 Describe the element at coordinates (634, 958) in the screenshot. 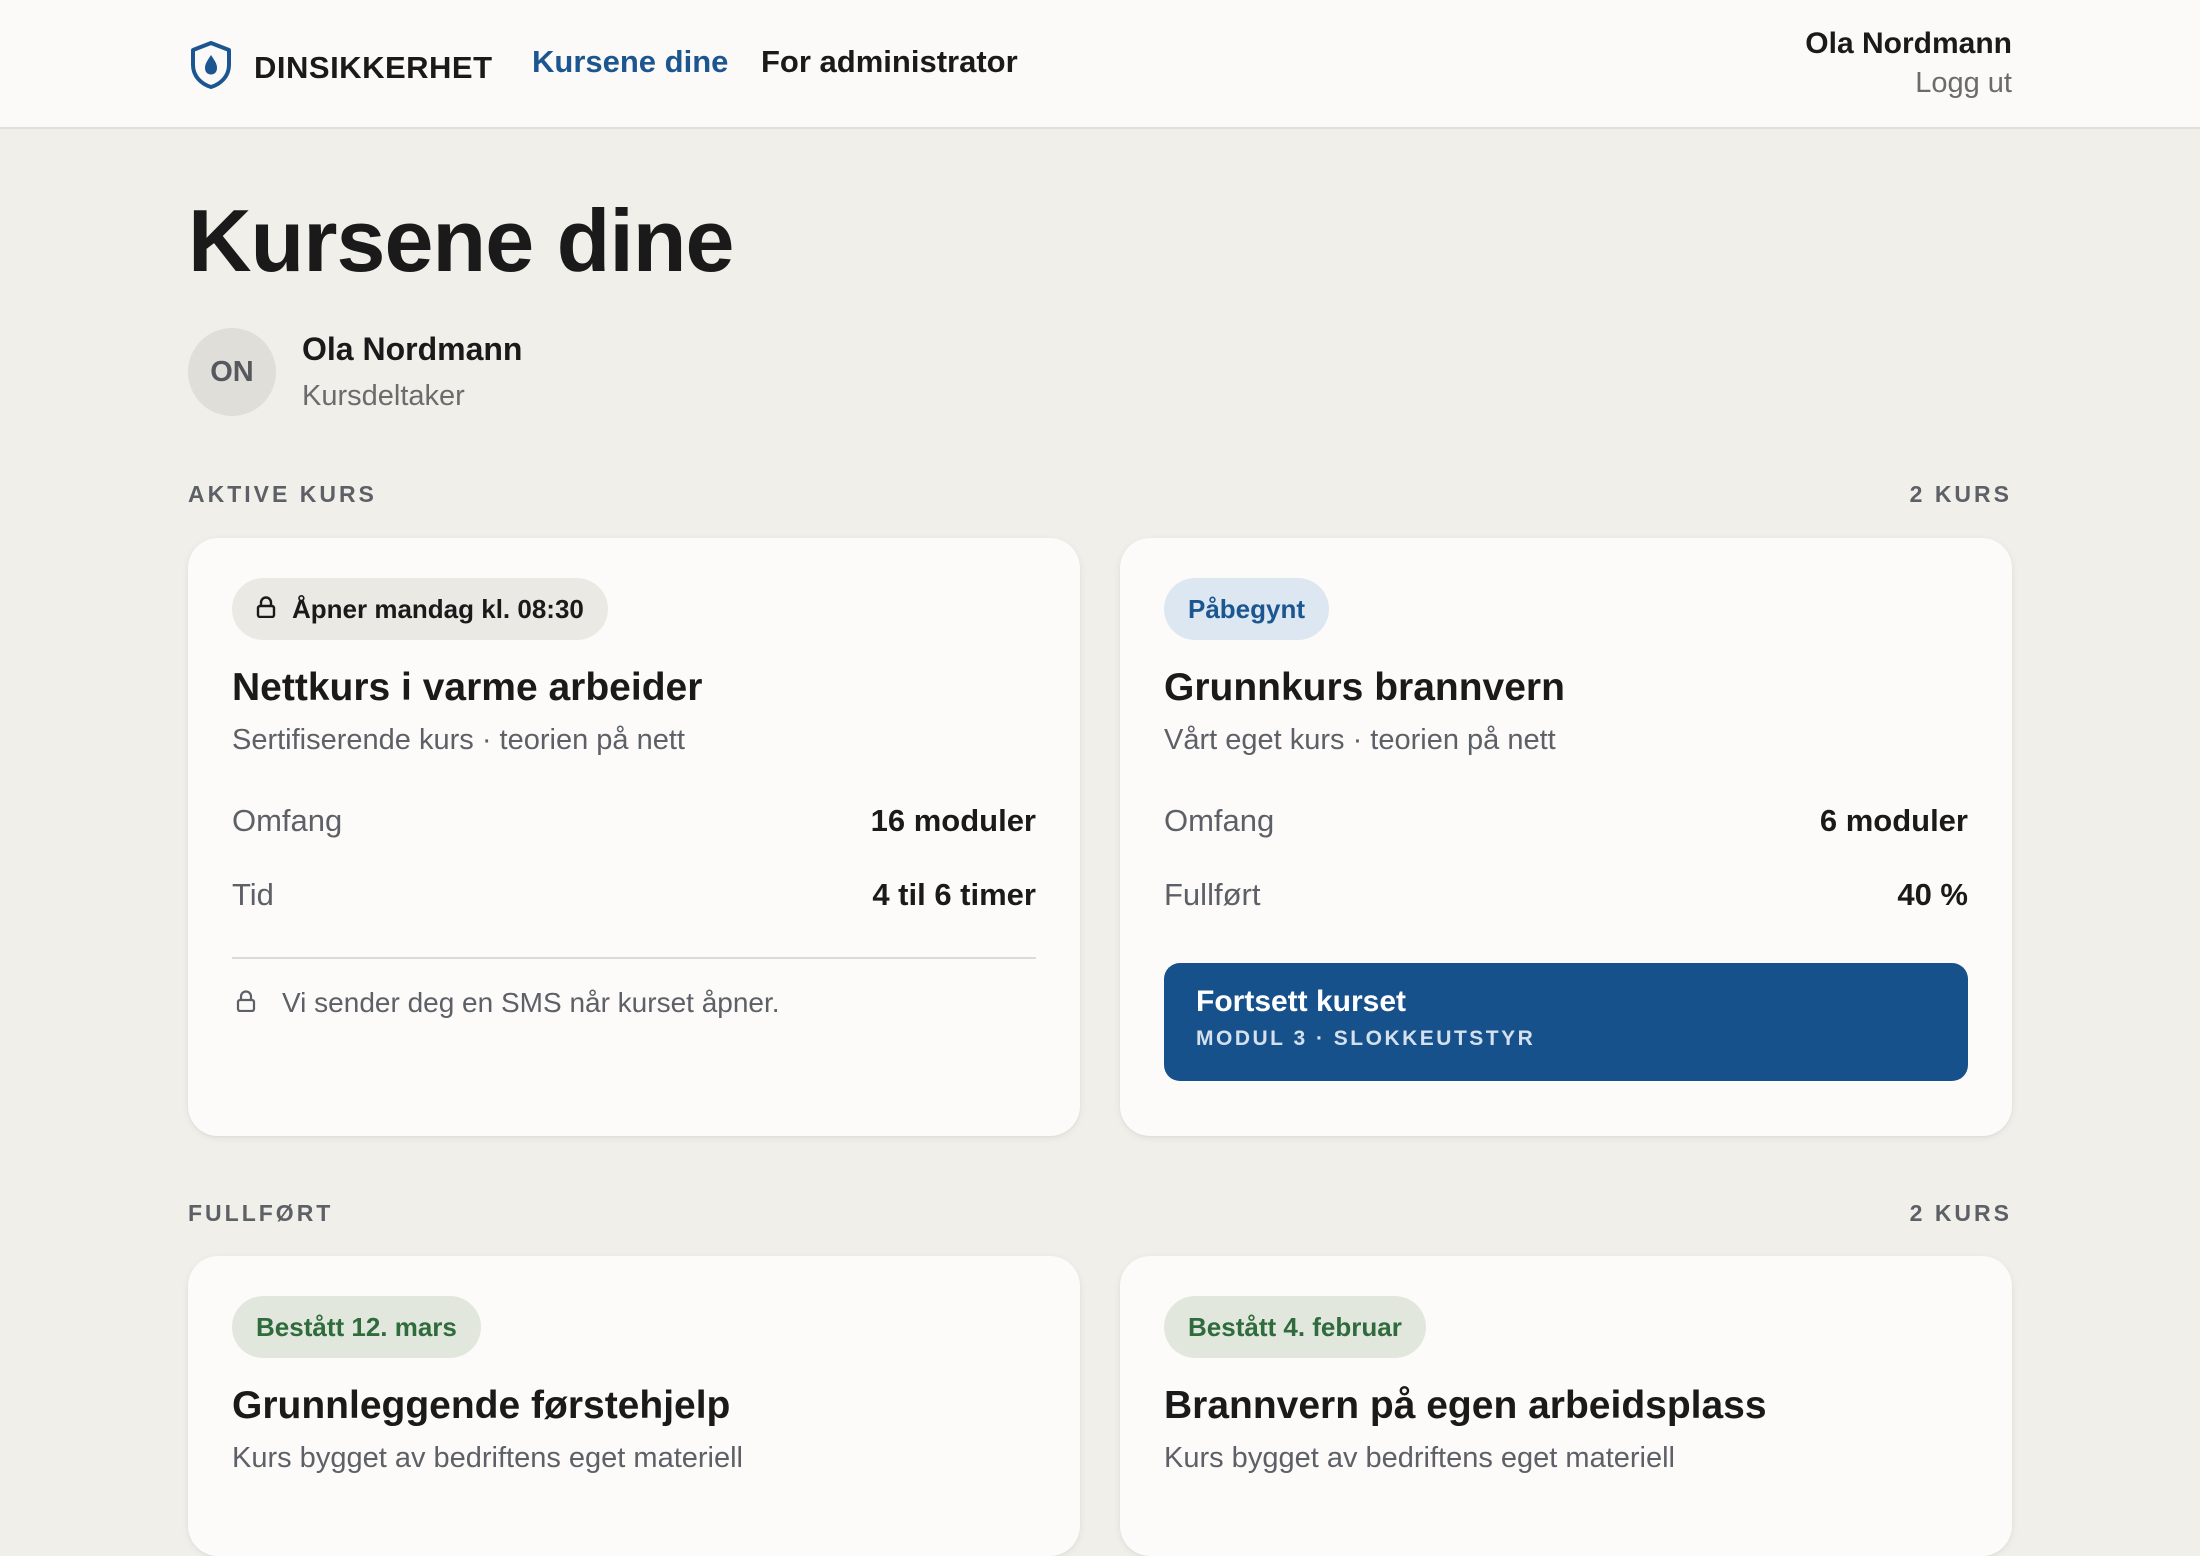

I see `card-divider` at that location.